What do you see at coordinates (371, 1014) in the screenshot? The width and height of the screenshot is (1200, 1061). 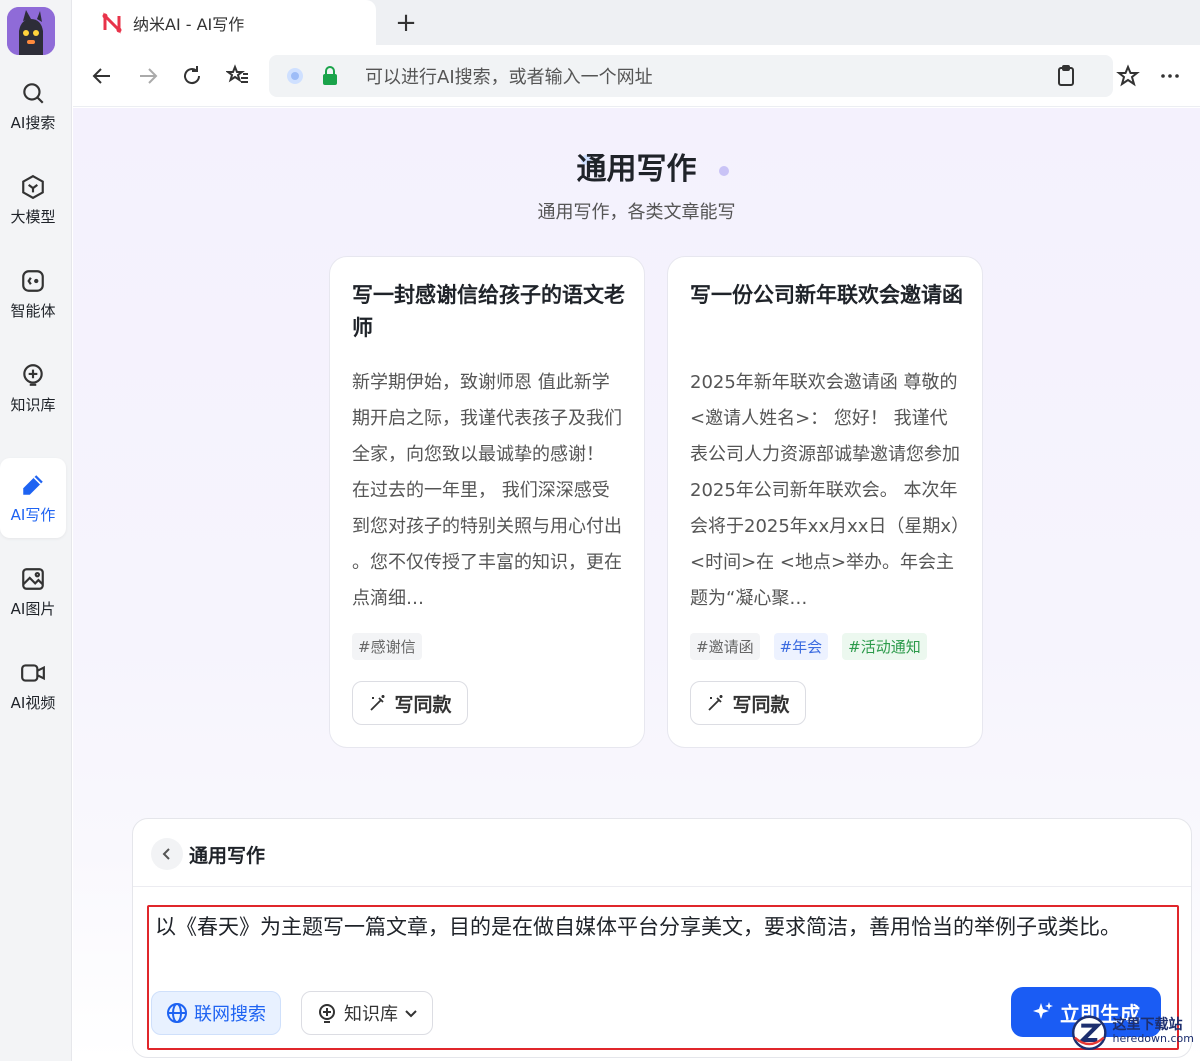 I see `knowledge-base-label: 知识库` at bounding box center [371, 1014].